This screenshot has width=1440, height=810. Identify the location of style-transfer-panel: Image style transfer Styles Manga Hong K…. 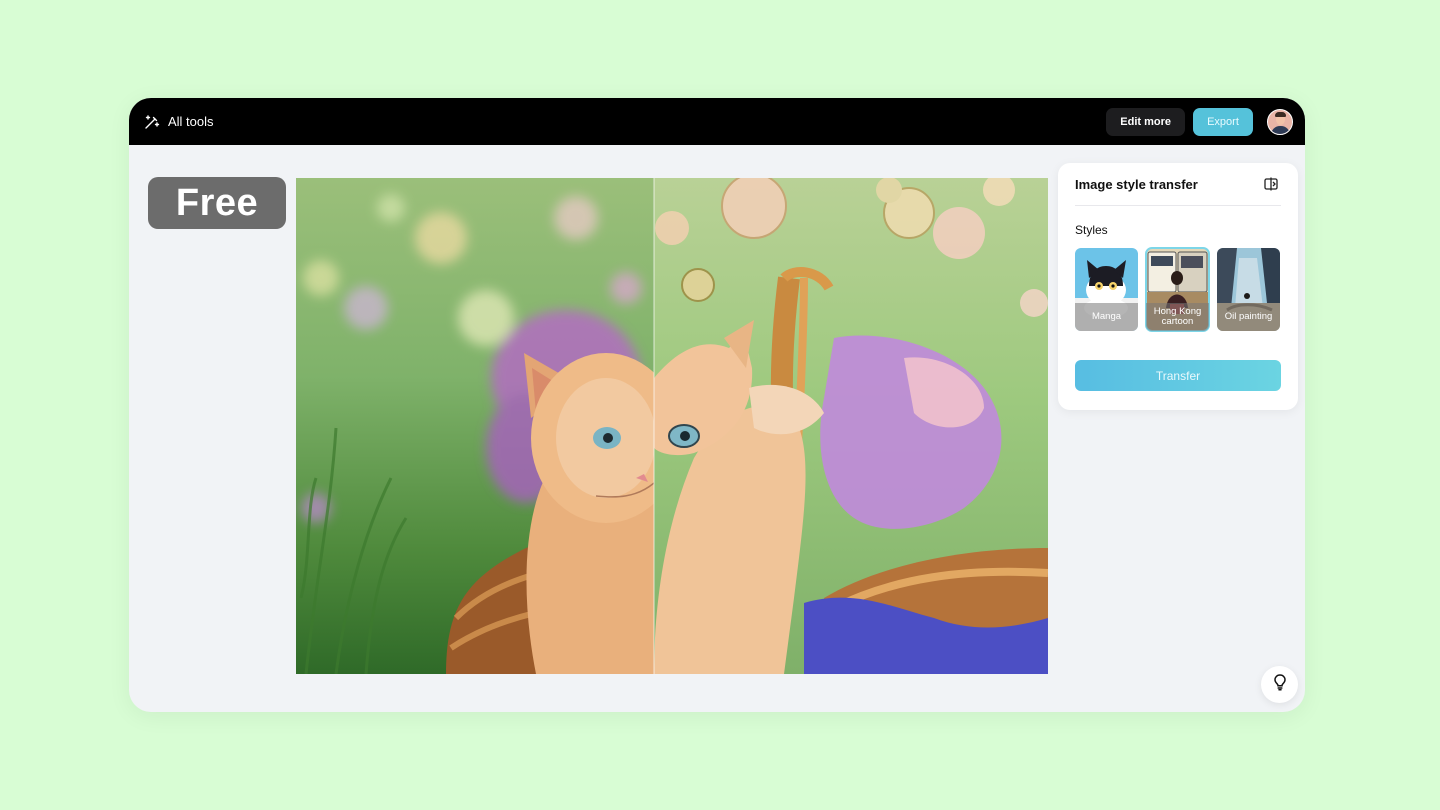
(1178, 286).